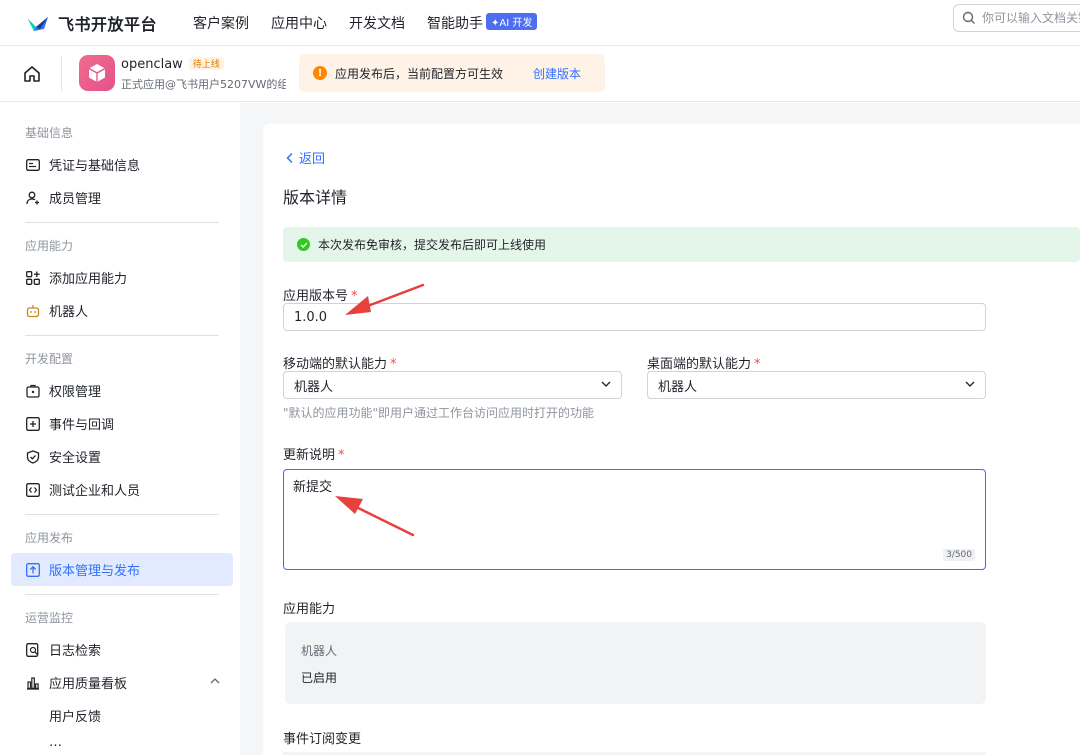  What do you see at coordinates (33, 391) in the screenshot?
I see `permission-icon` at bounding box center [33, 391].